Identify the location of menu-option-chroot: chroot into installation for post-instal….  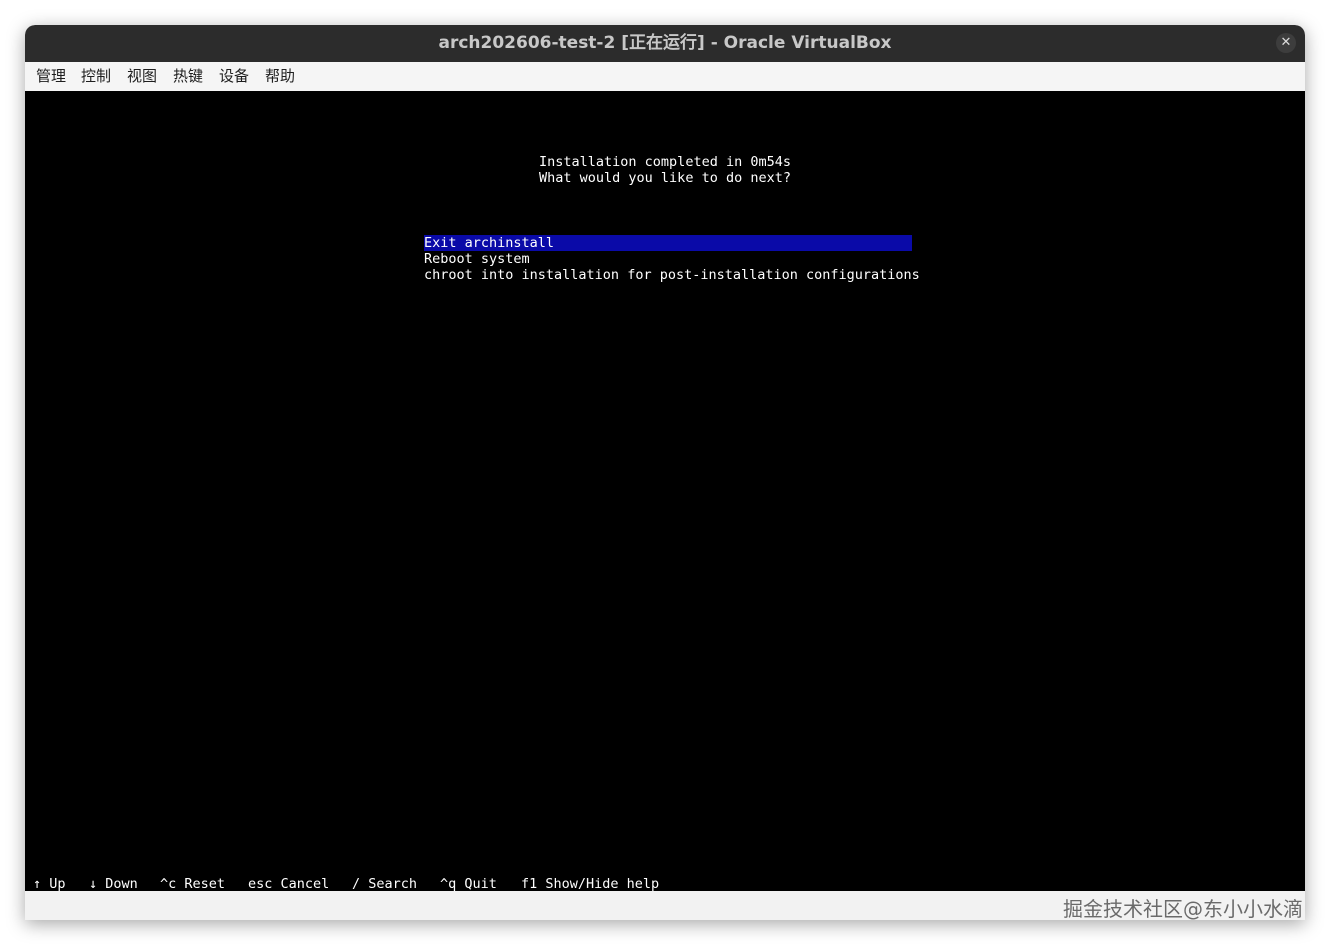
(672, 275).